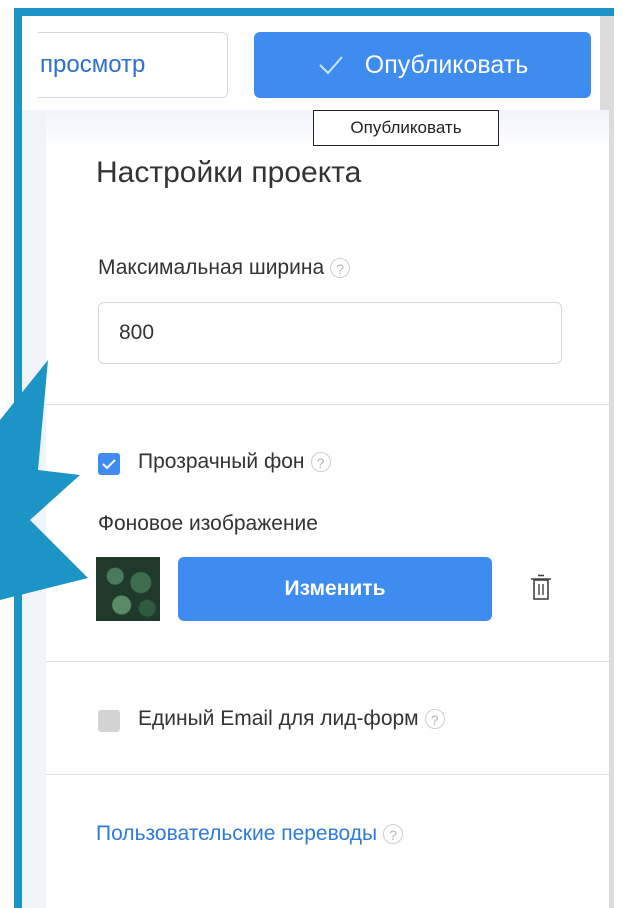 This screenshot has width=627, height=908. Describe the element at coordinates (208, 523) in the screenshot. I see `bg-image-label: Фоновое изображение` at that location.